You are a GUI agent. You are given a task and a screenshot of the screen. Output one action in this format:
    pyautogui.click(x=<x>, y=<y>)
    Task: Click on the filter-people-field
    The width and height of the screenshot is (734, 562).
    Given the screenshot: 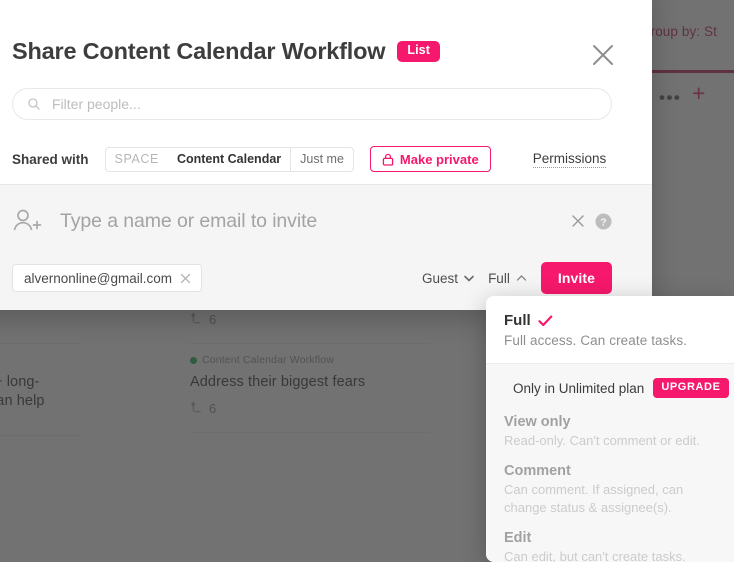 What is the action you would take?
    pyautogui.click(x=312, y=104)
    